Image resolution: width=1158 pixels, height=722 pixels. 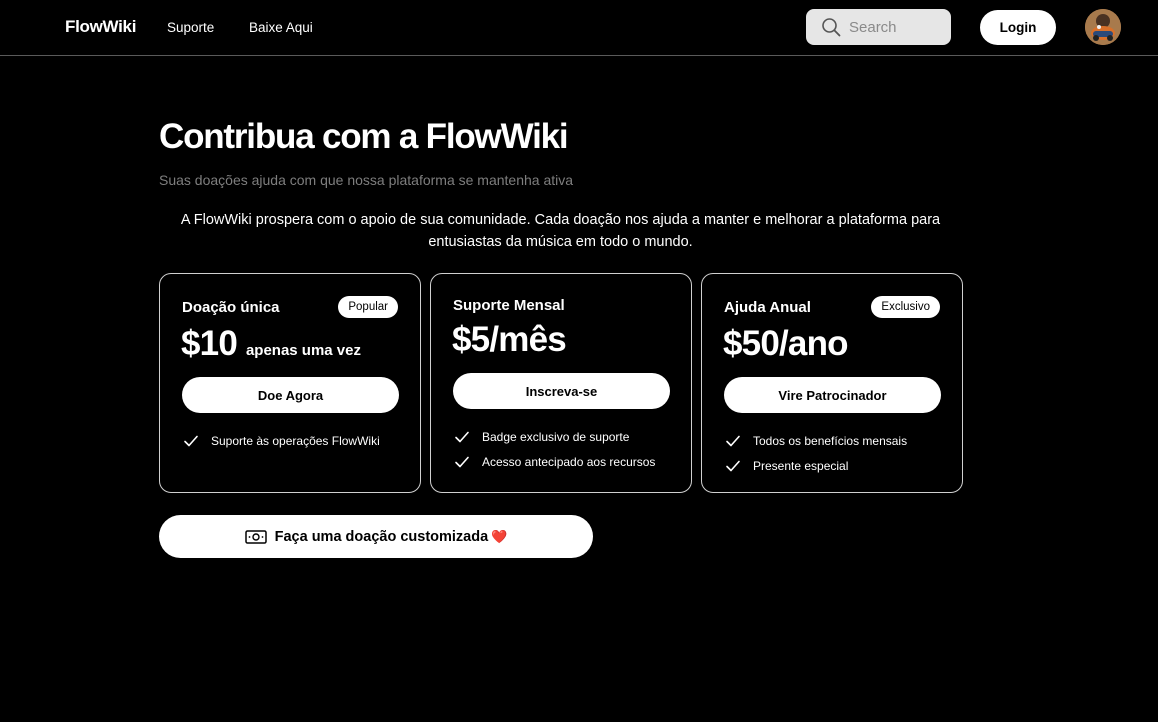 I want to click on search-box, so click(x=878, y=27).